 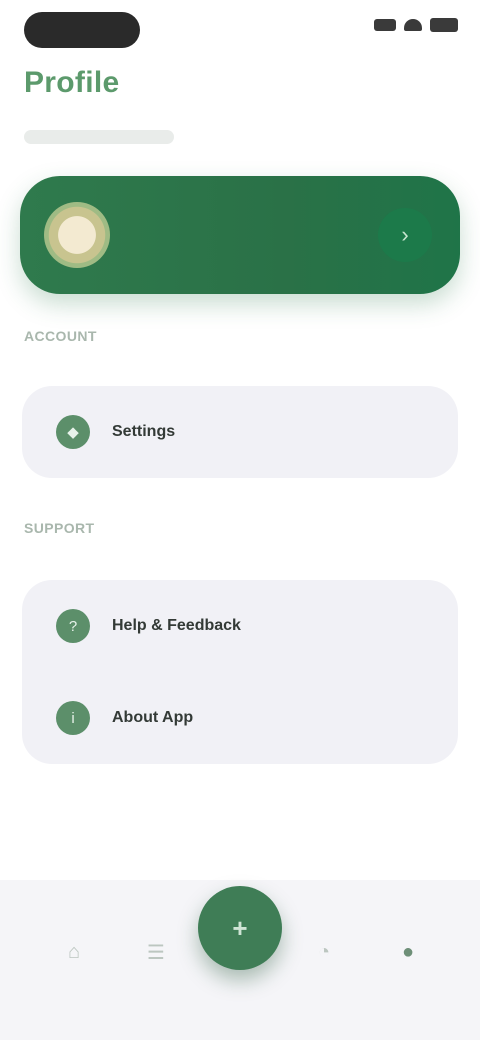 I want to click on section-label-account: ACCOUNT, so click(x=60, y=336).